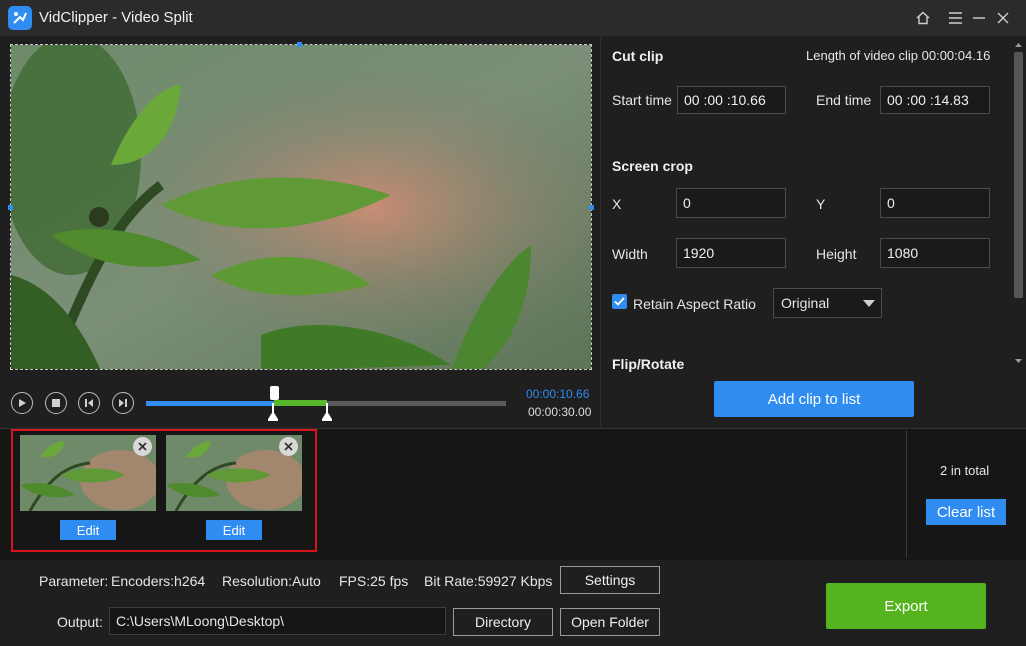 The width and height of the screenshot is (1026, 646). I want to click on settings-button: Settings, so click(610, 580).